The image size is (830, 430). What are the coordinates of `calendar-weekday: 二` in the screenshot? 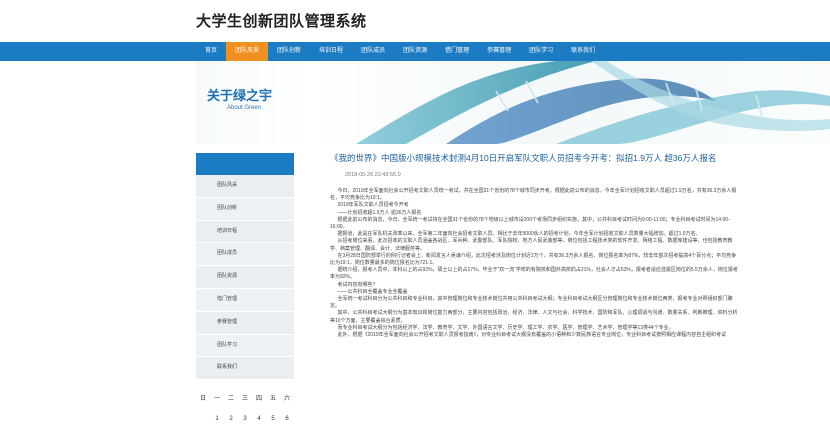 It's located at (230, 398).